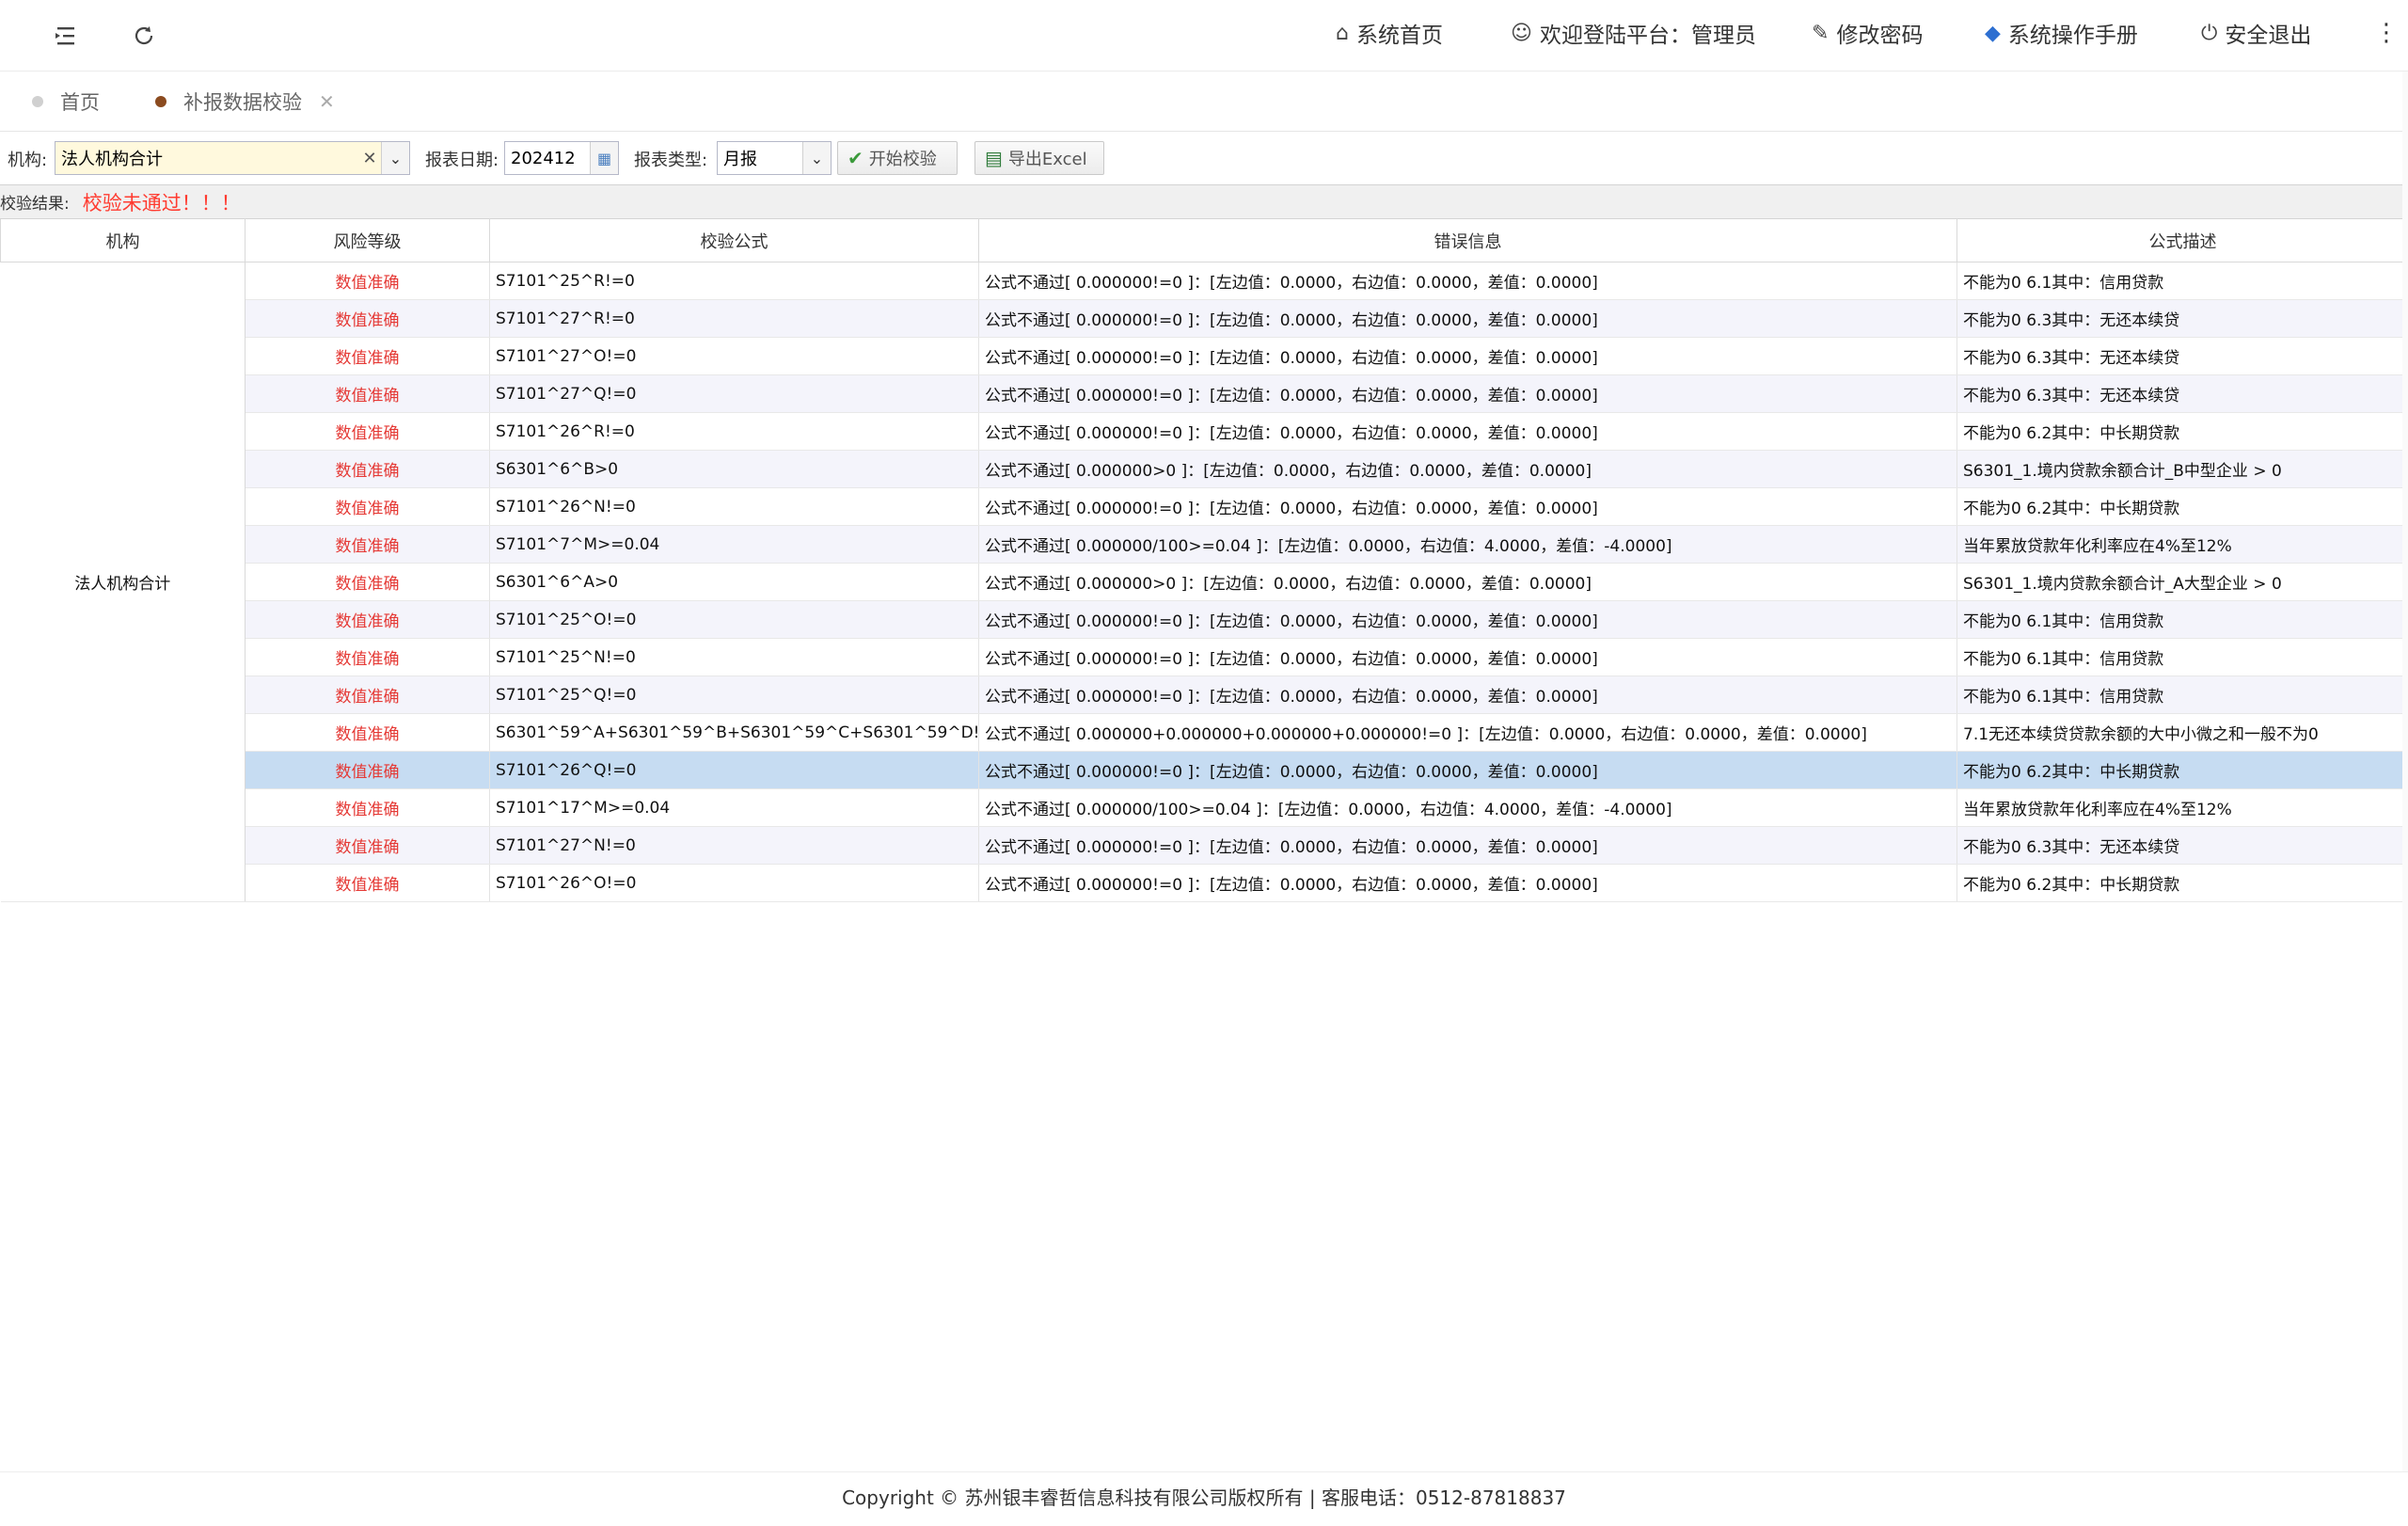 The width and height of the screenshot is (2408, 1526). I want to click on cell-formula: S7101^7^M>=0.04, so click(734, 544).